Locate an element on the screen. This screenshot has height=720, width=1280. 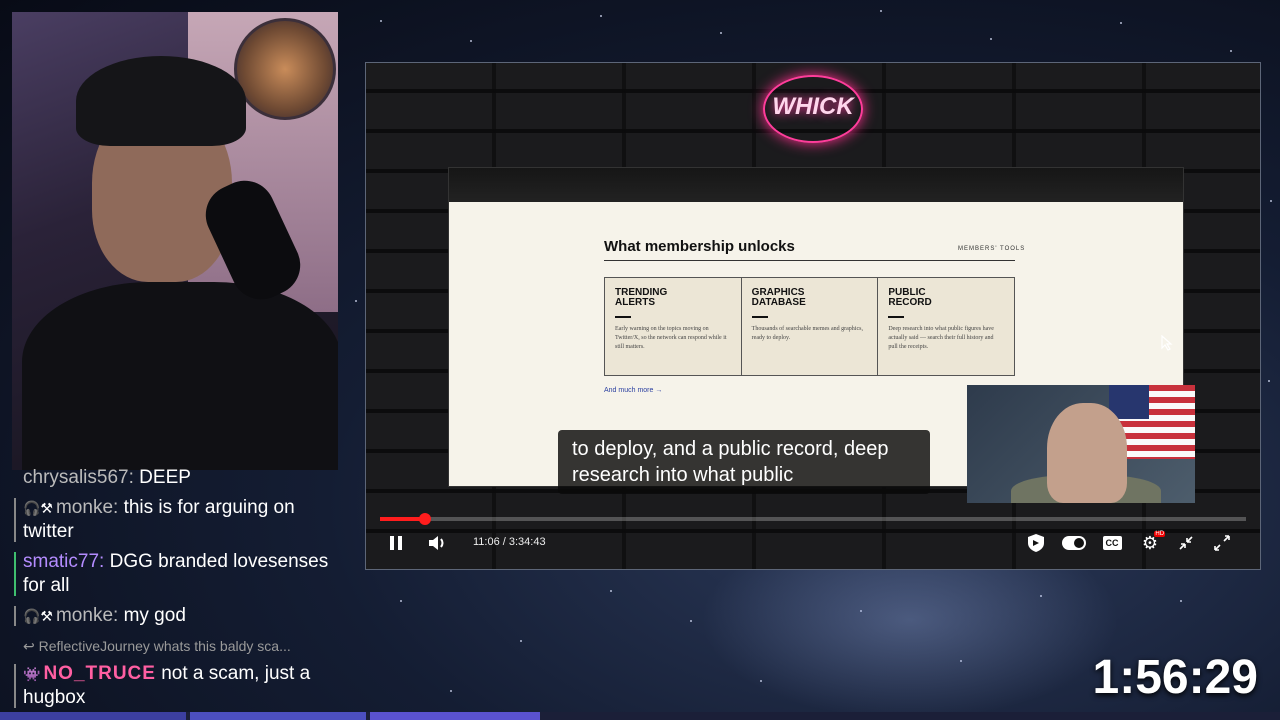
bottom-panel-tabs is located at coordinates (640, 716).